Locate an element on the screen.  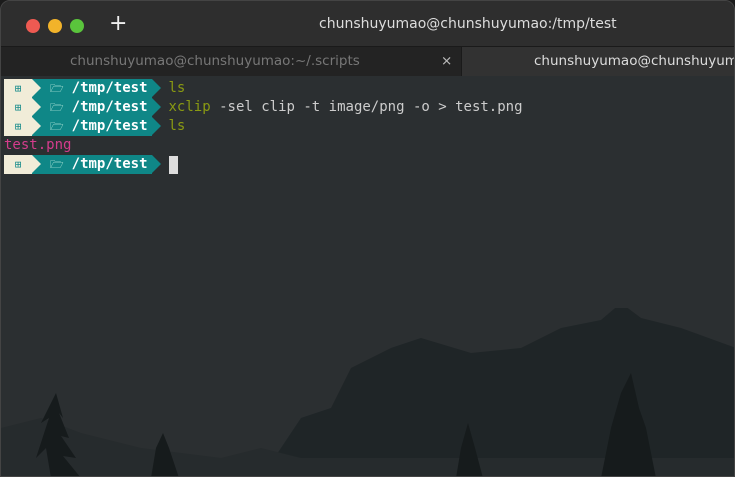
title-bar: + chunshuyumao@chunshuyumao:/tmp/test is located at coordinates (367, 24).